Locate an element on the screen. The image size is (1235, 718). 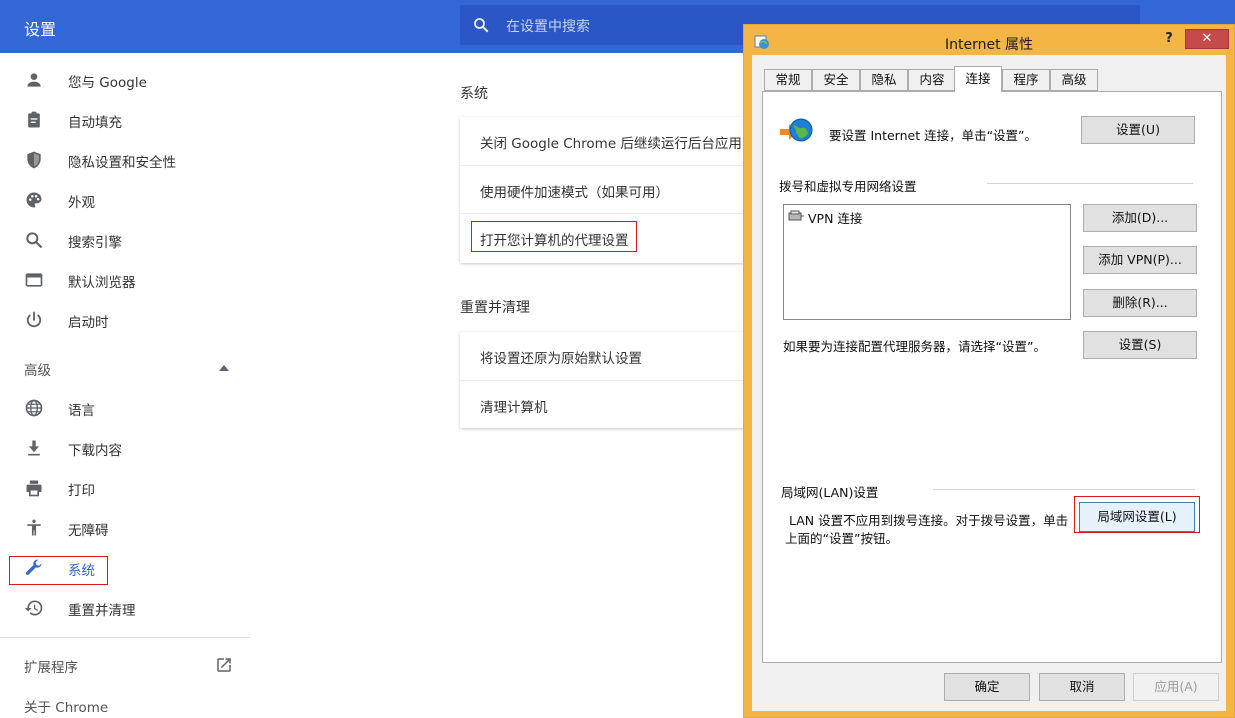
accessibility-icon is located at coordinates (34, 527).